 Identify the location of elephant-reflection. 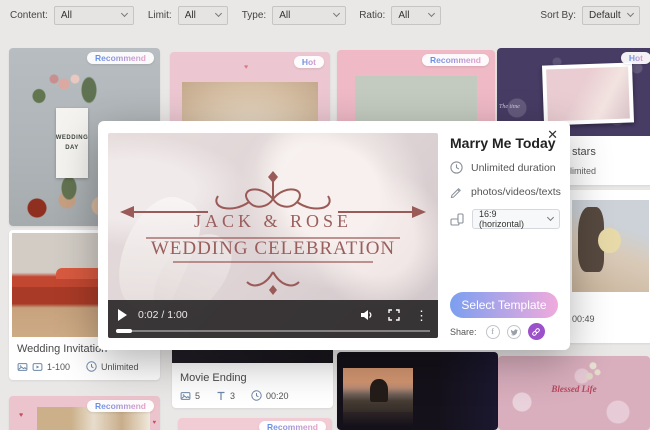
(378, 419).